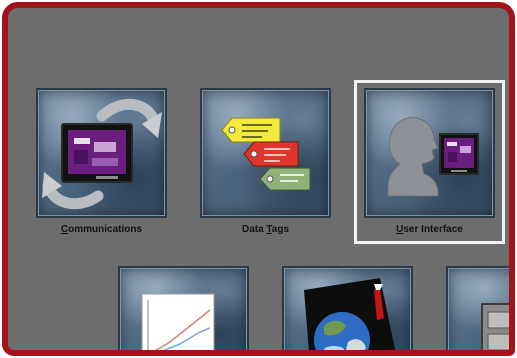 The width and height of the screenshot is (517, 358). What do you see at coordinates (429, 229) in the screenshot?
I see `user-interface-label: User Interface` at bounding box center [429, 229].